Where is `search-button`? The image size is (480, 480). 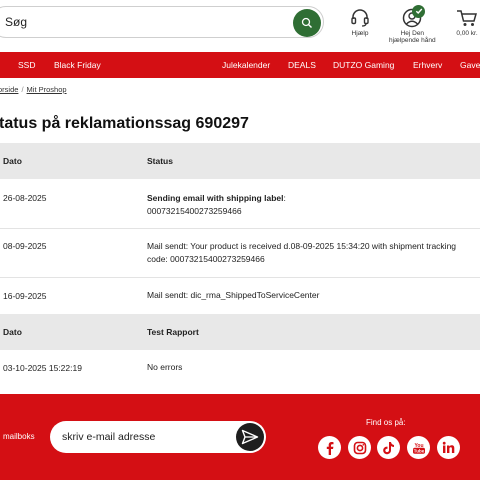 search-button is located at coordinates (307, 23).